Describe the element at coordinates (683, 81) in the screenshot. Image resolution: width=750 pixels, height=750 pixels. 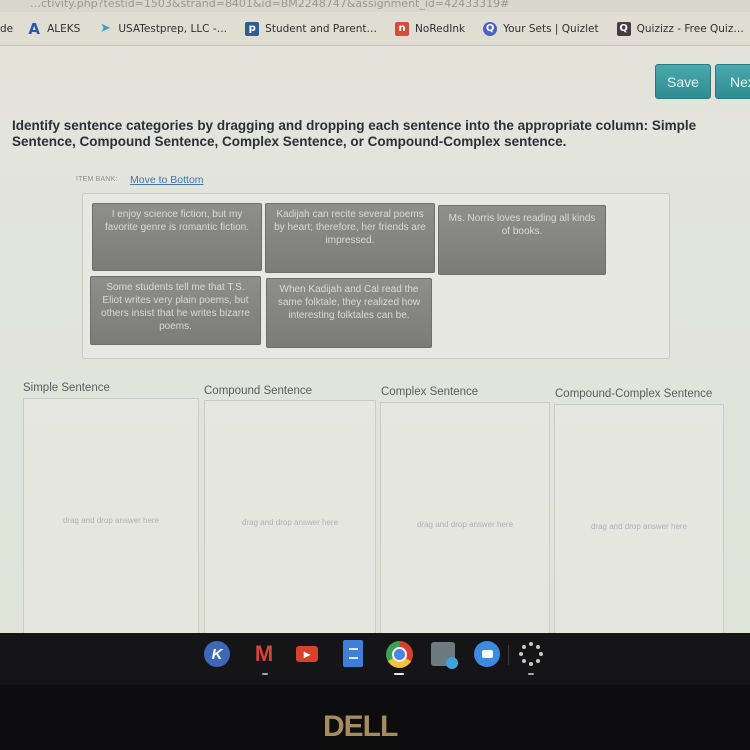
I see `save-button: Save` at that location.